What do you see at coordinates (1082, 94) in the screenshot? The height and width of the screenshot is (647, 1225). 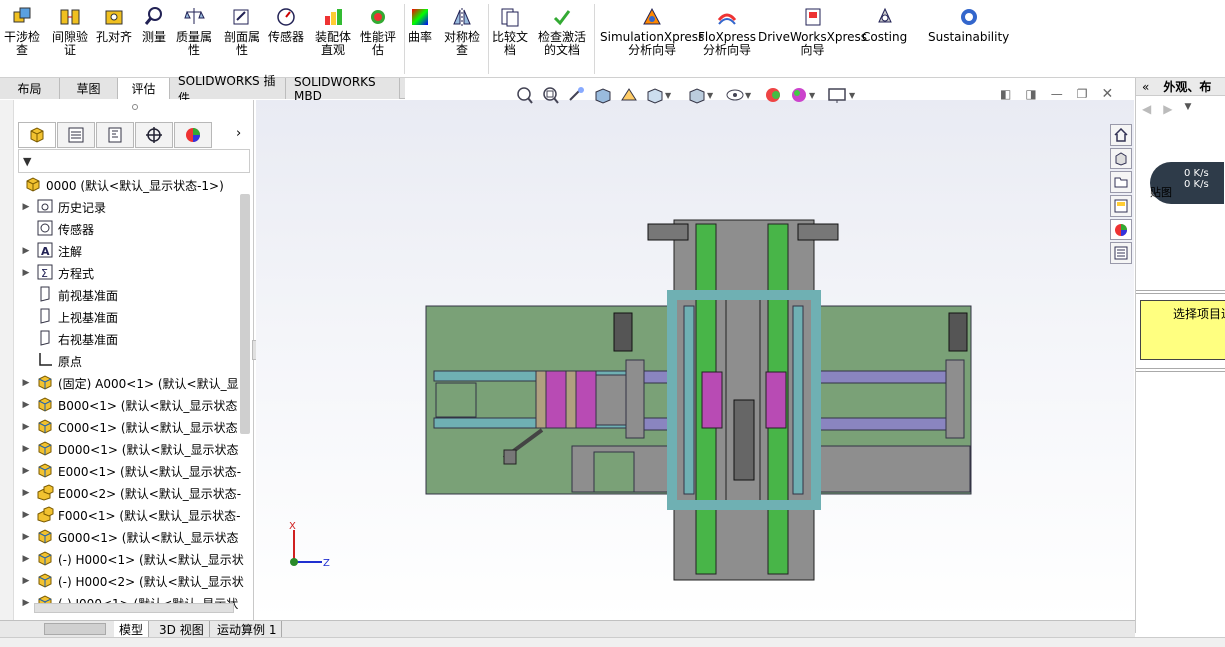 I see `restore-icon: ❐` at bounding box center [1082, 94].